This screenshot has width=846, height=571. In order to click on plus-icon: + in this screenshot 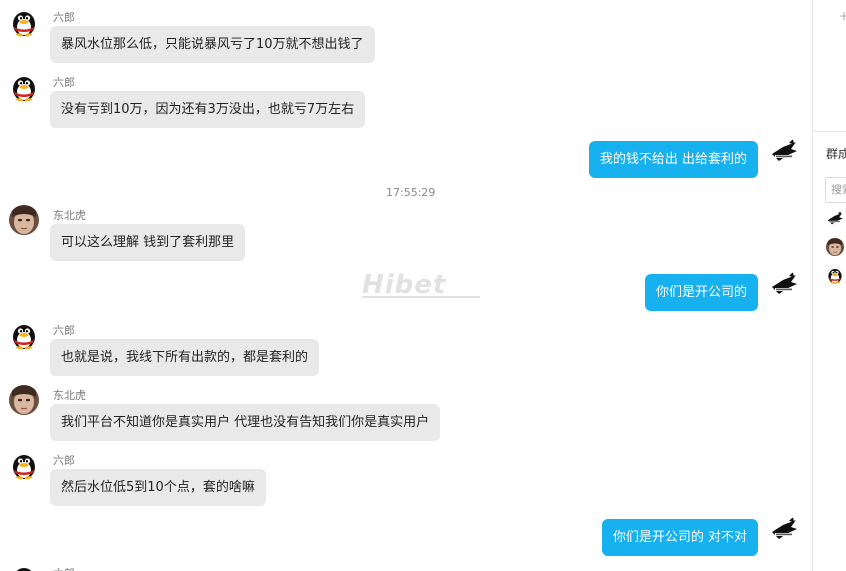, I will do `click(842, 16)`.